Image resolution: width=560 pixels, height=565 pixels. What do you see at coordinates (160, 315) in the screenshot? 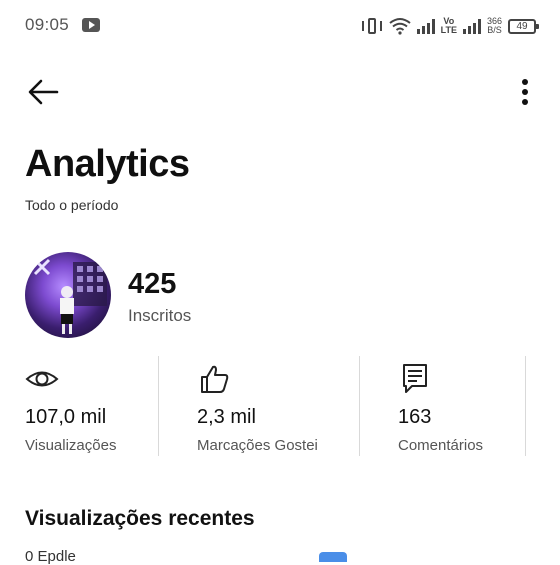
I see `subscriber-label: Inscritos` at bounding box center [160, 315].